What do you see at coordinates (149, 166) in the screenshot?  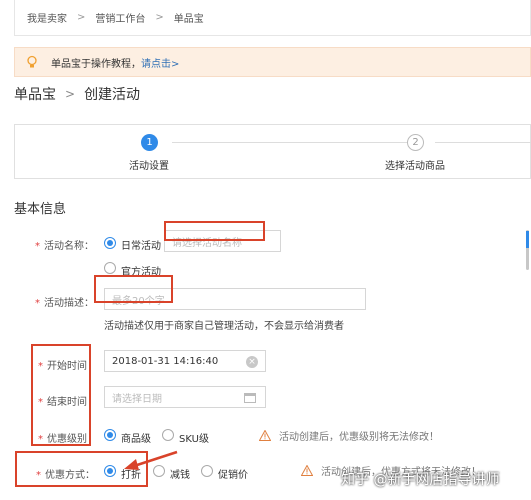 I see `step-1-label: 活动设置` at bounding box center [149, 166].